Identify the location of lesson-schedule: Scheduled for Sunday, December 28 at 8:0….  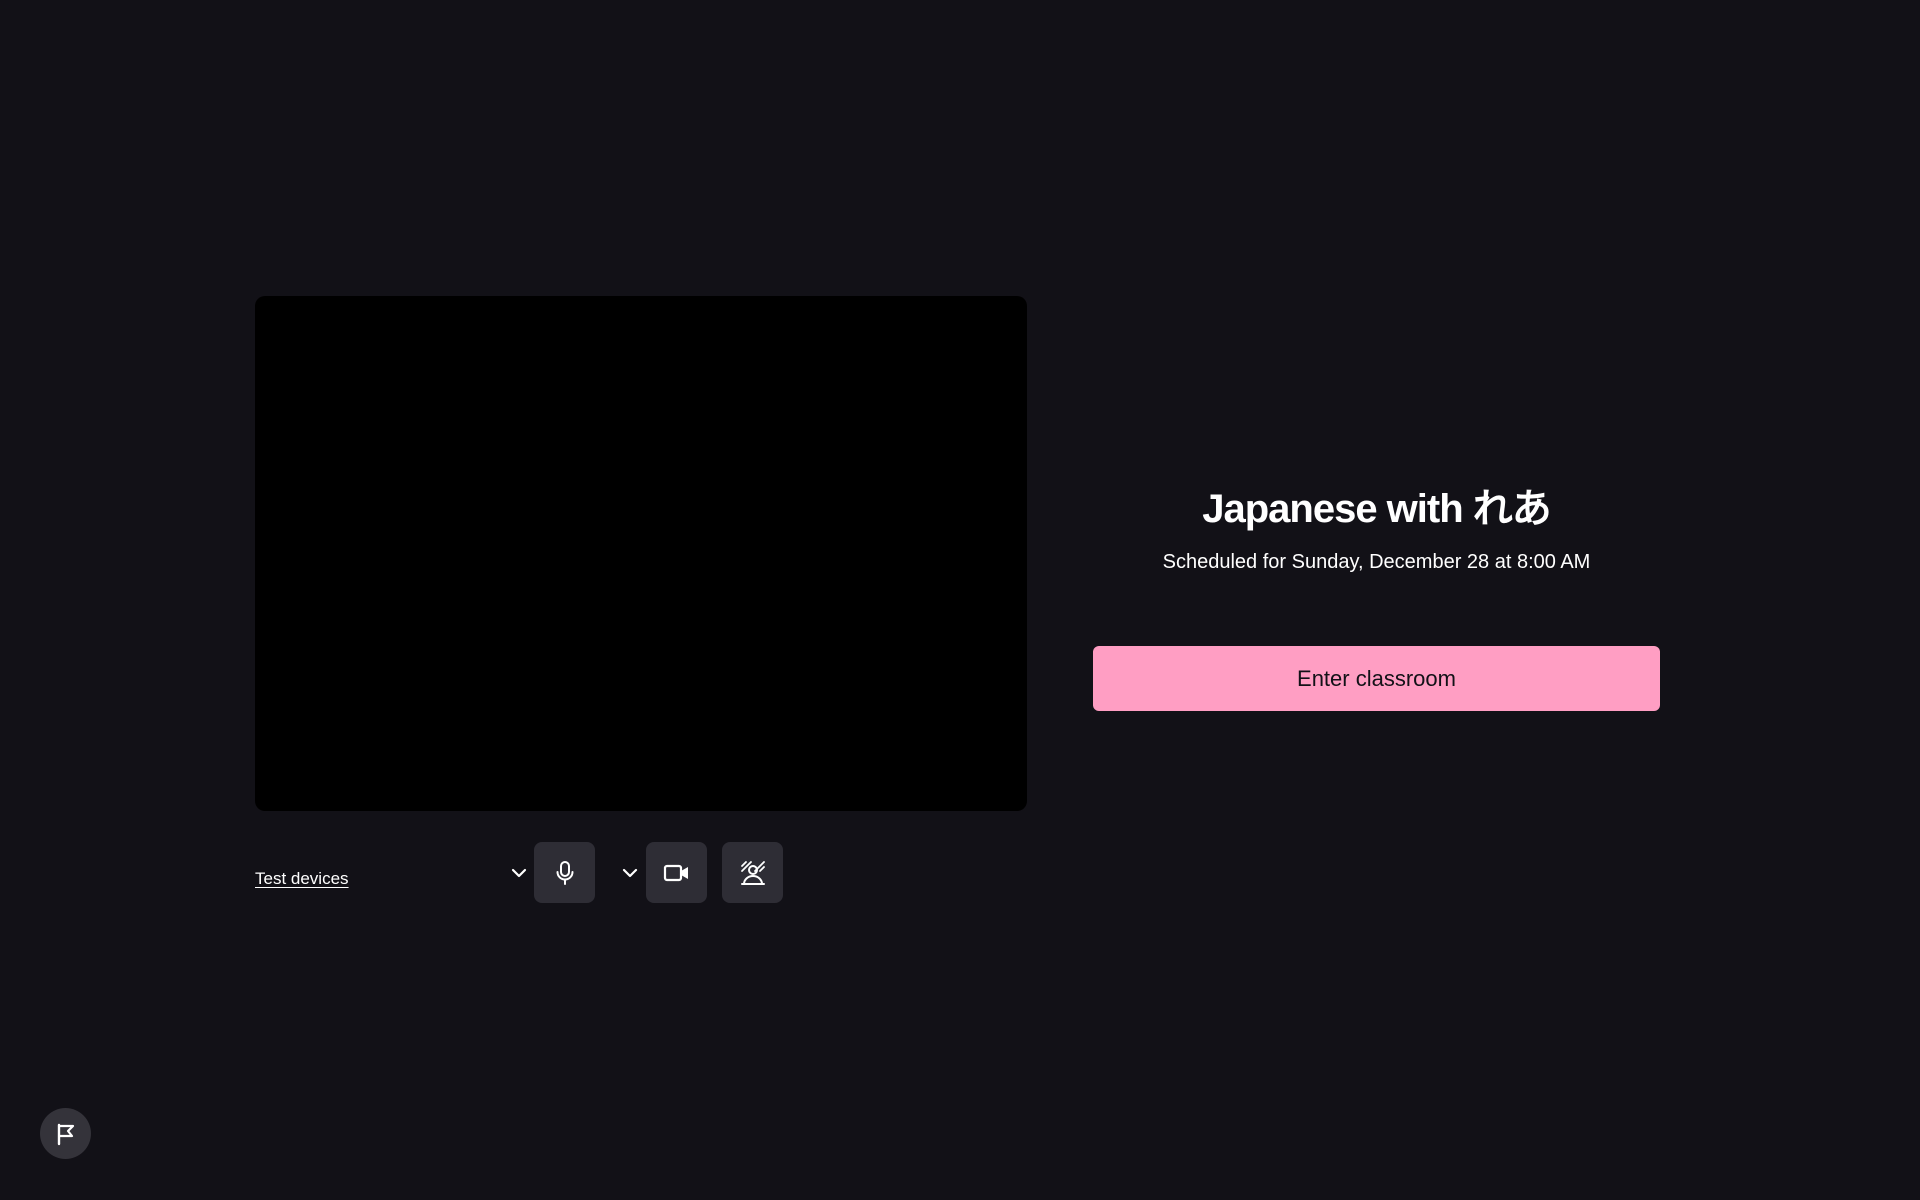
(1376, 562).